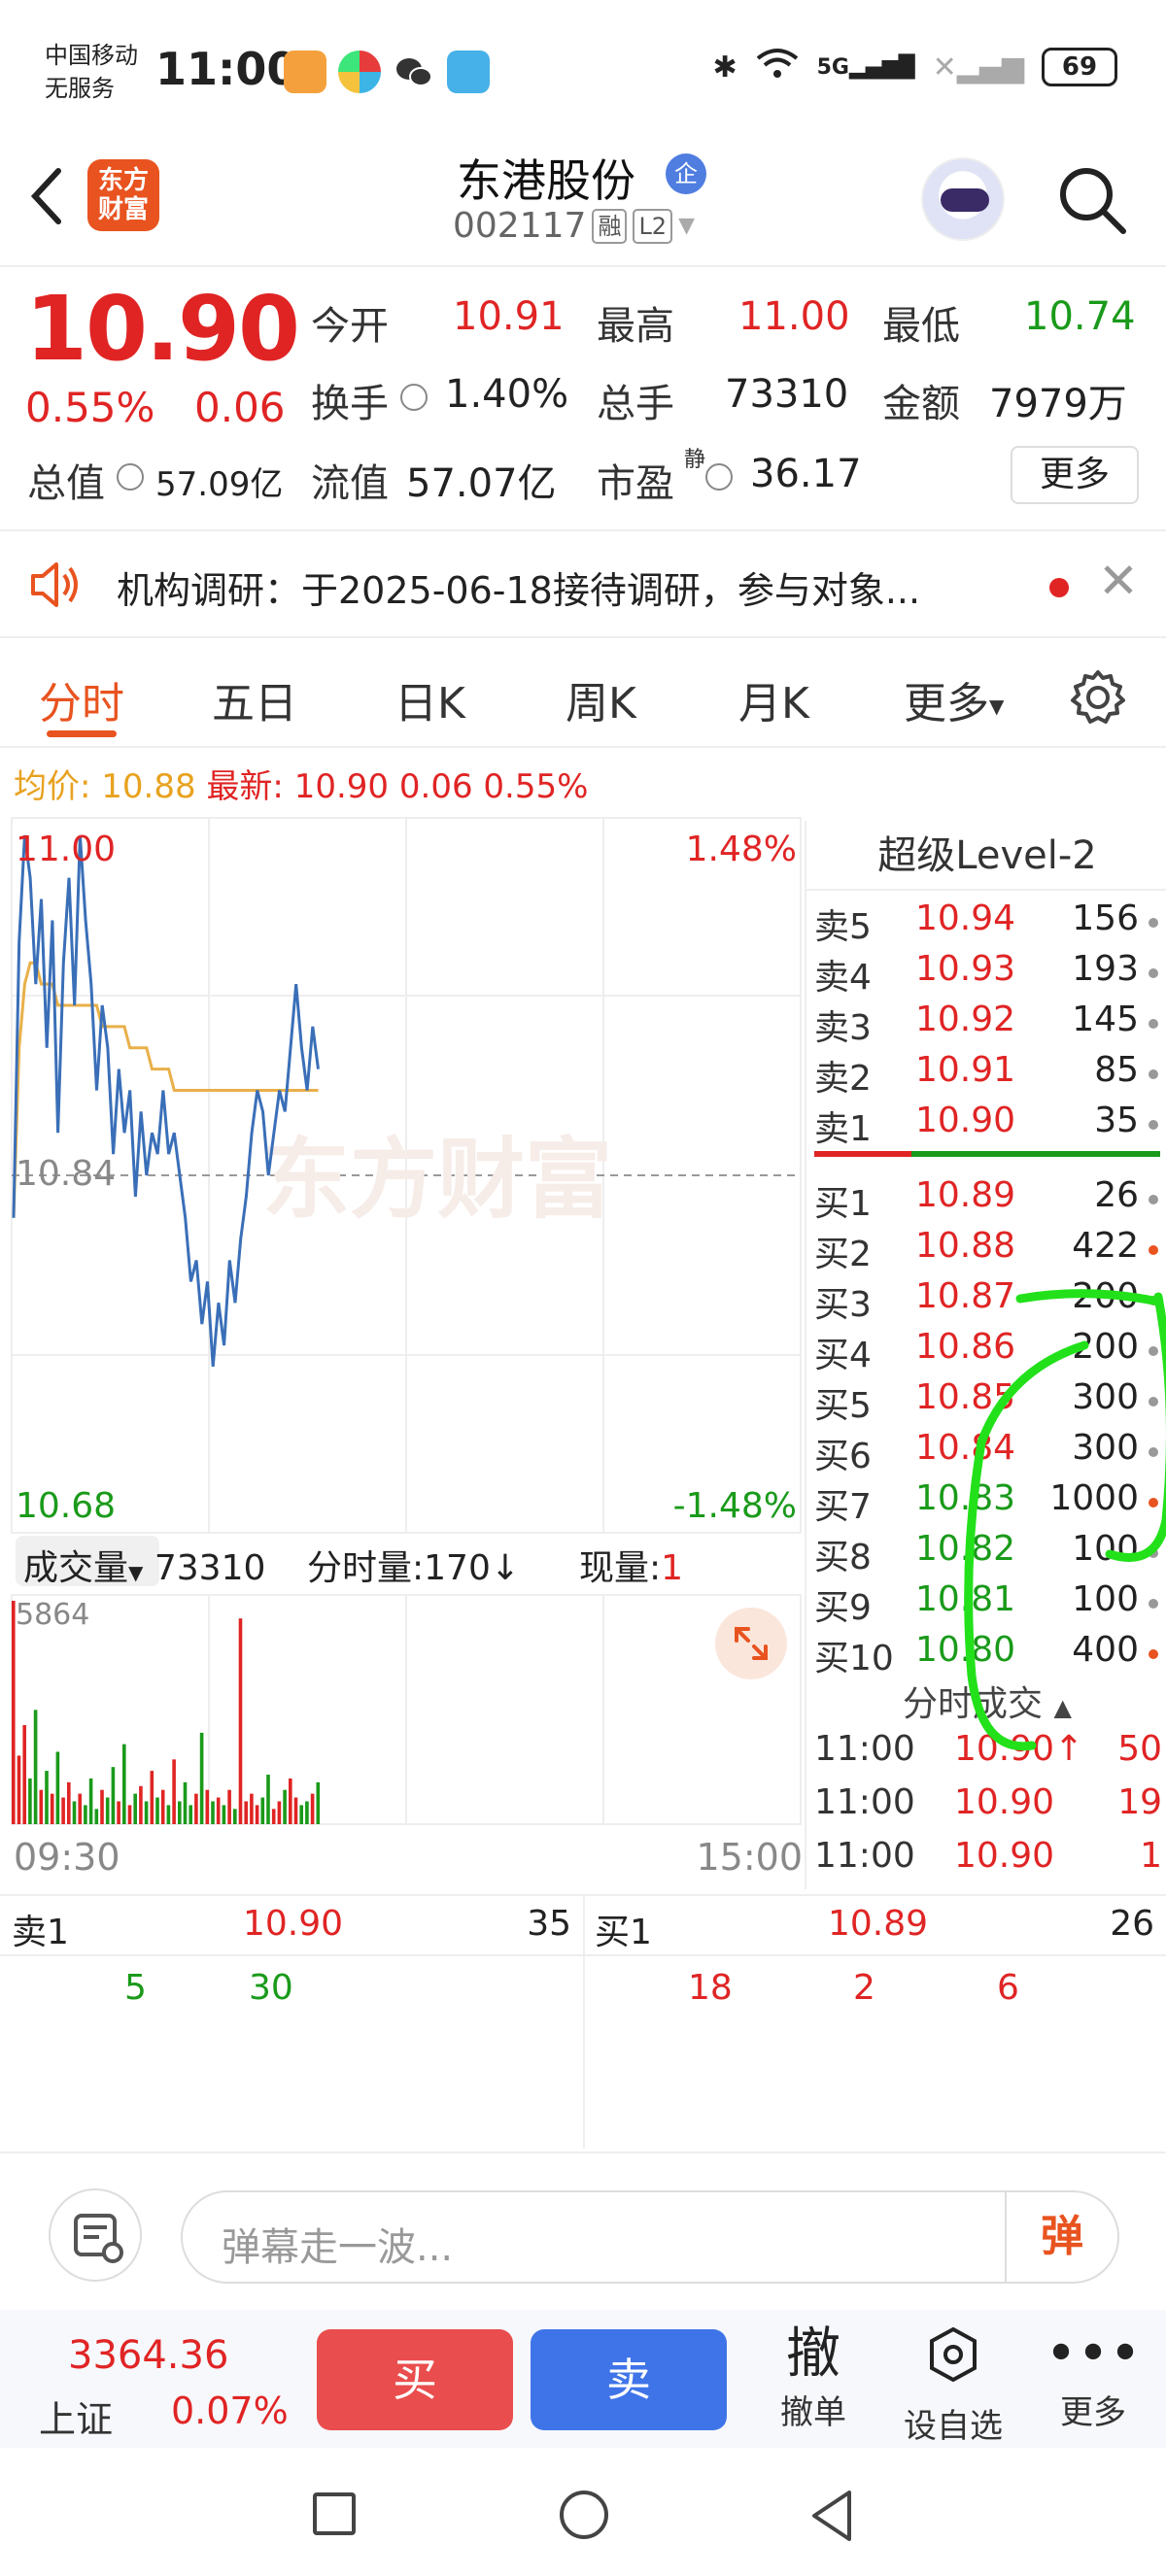 The width and height of the screenshot is (1166, 2576). What do you see at coordinates (334, 2513) in the screenshot?
I see `recent-apps-icon` at bounding box center [334, 2513].